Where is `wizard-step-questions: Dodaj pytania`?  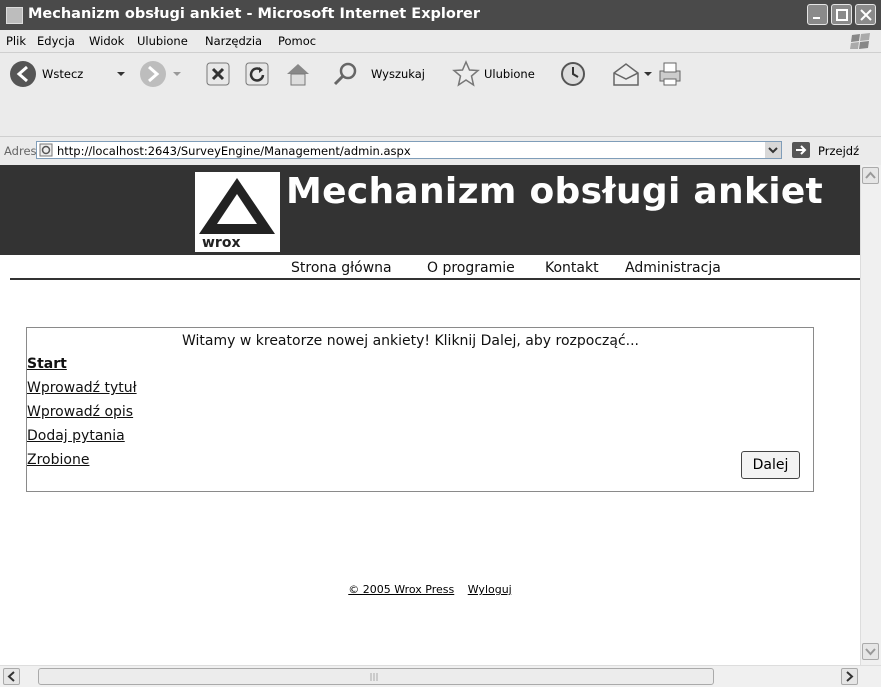 wizard-step-questions: Dodaj pytania is located at coordinates (76, 436).